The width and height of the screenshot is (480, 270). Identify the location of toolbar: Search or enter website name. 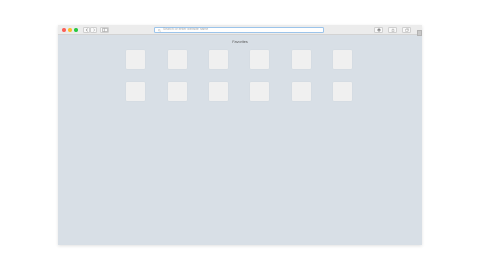
(240, 30).